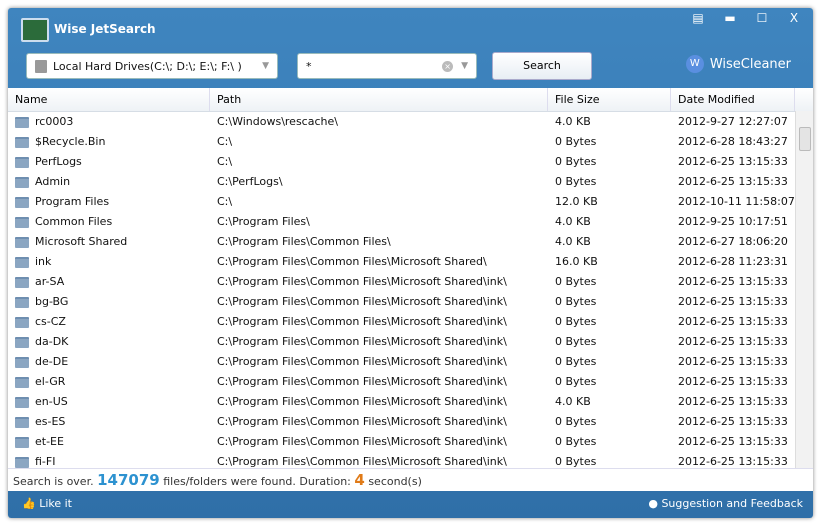 Image resolution: width=821 pixels, height=526 pixels. What do you see at coordinates (733, 141) in the screenshot?
I see `cell-text: 2012-6-28 18:43:27` at bounding box center [733, 141].